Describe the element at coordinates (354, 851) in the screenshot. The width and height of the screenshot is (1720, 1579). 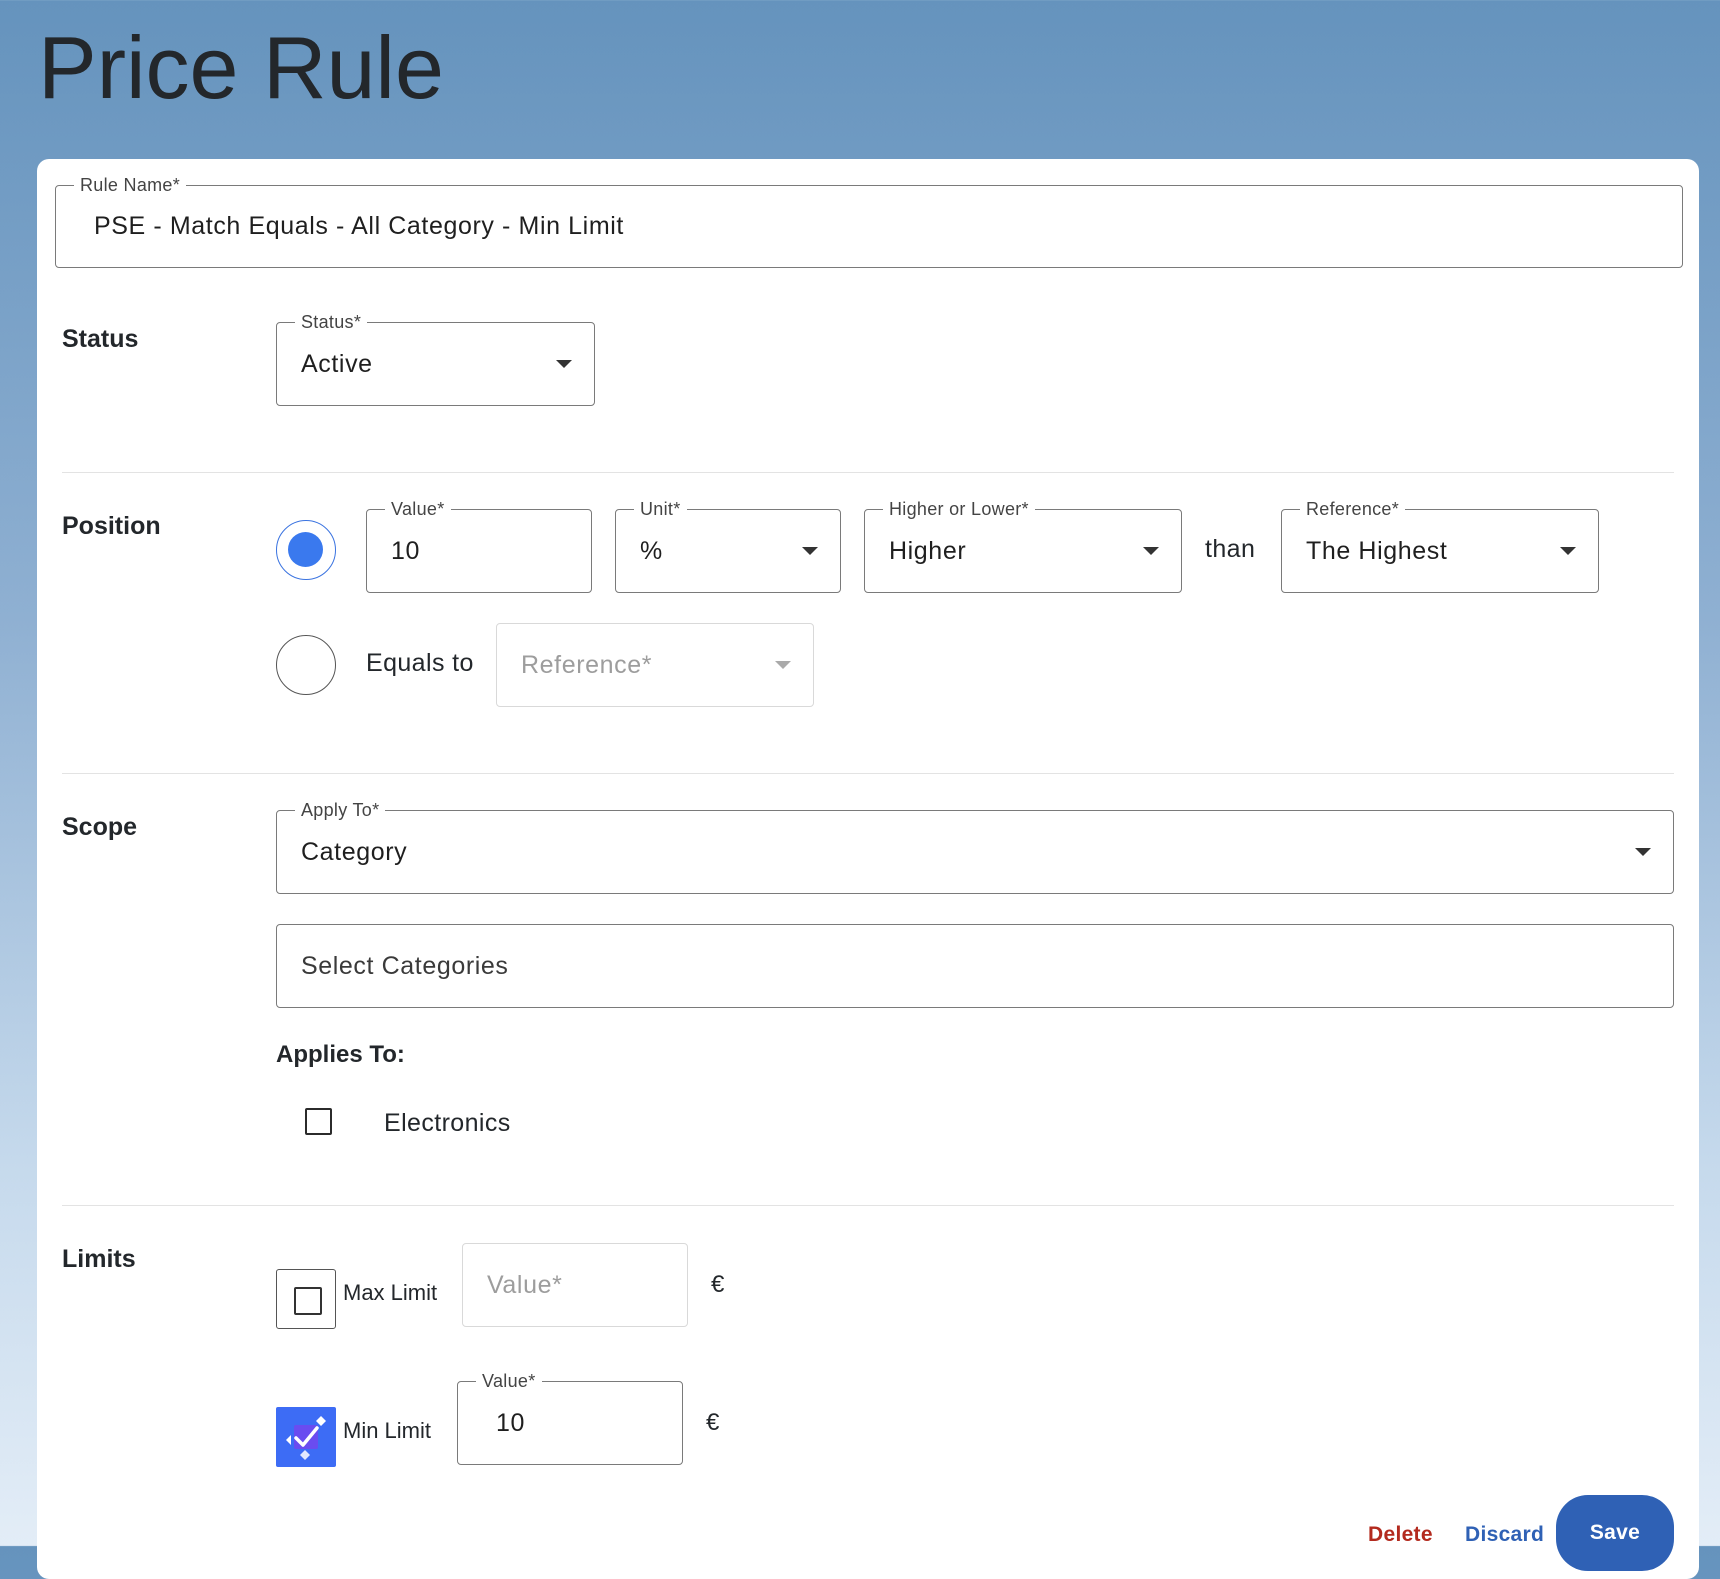
I see `apply-to-value: Category` at that location.